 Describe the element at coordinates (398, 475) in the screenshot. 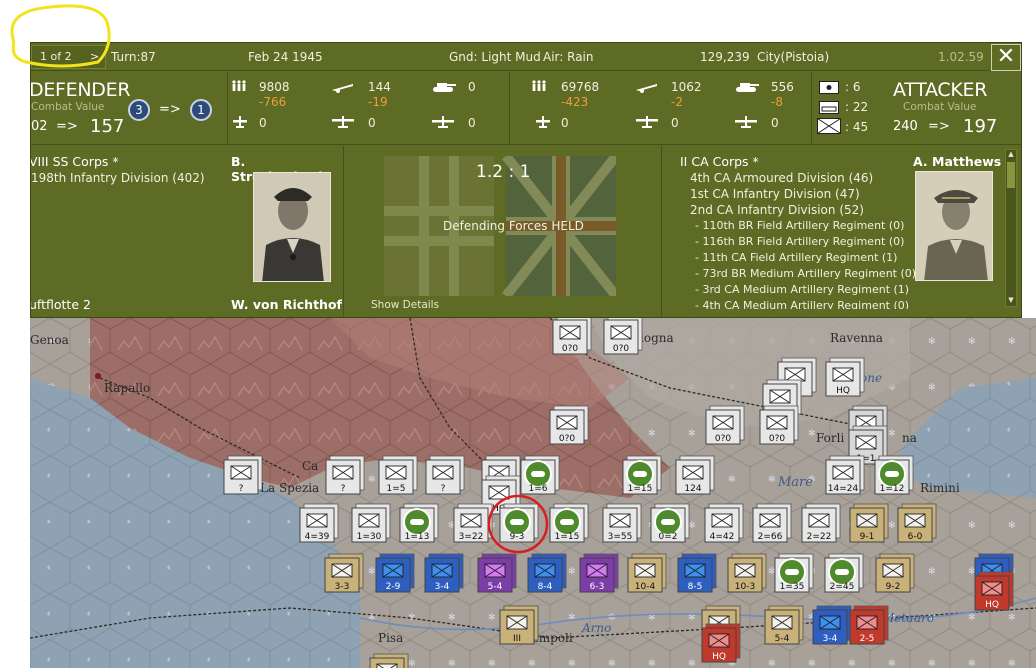

I see `unit-counter: 1=5` at that location.